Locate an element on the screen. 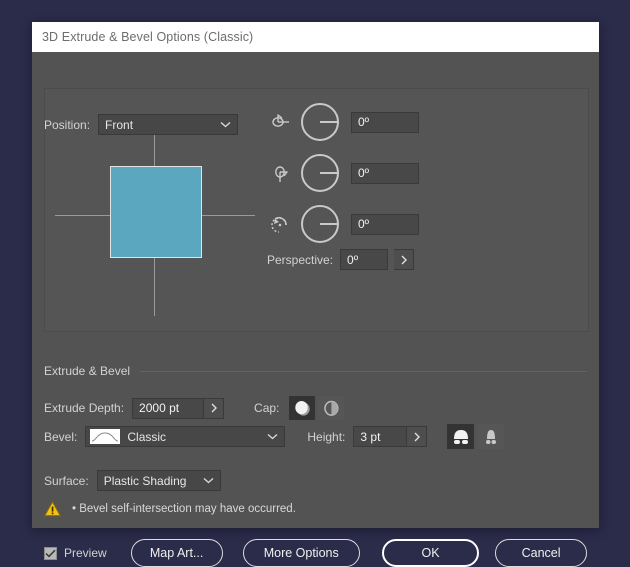 This screenshot has width=630, height=567. rotation-x-input: 0º is located at coordinates (385, 122).